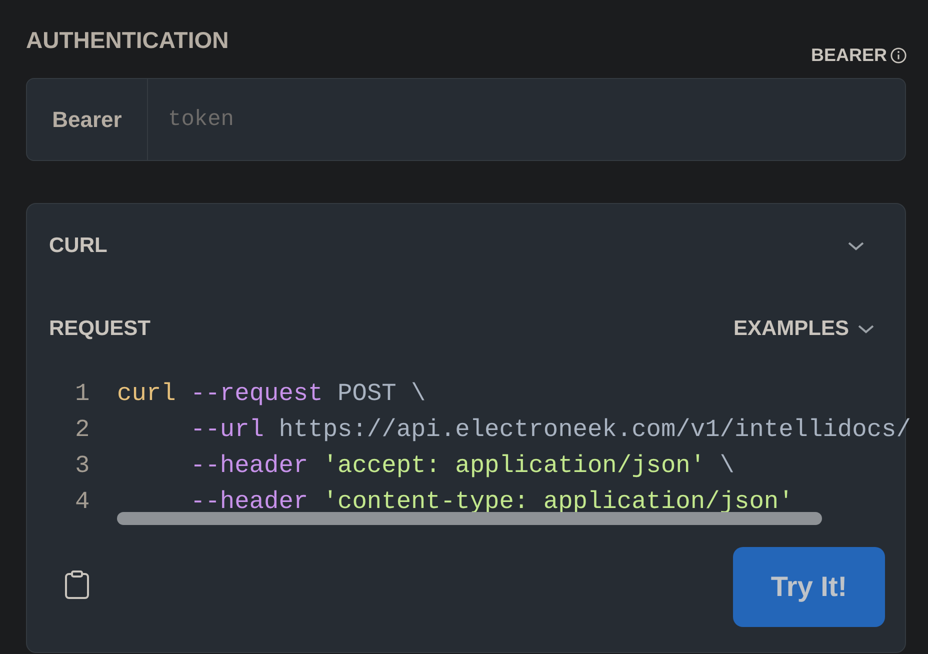  Describe the element at coordinates (78, 246) in the screenshot. I see `language-label: CURL` at that location.